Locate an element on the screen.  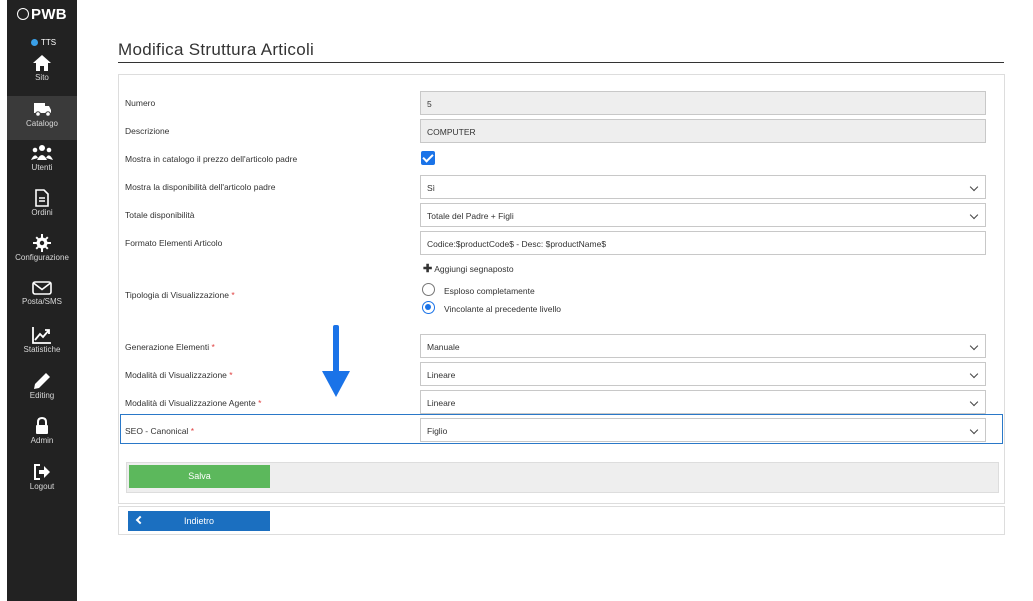
status-label: TTS is located at coordinates (49, 42).